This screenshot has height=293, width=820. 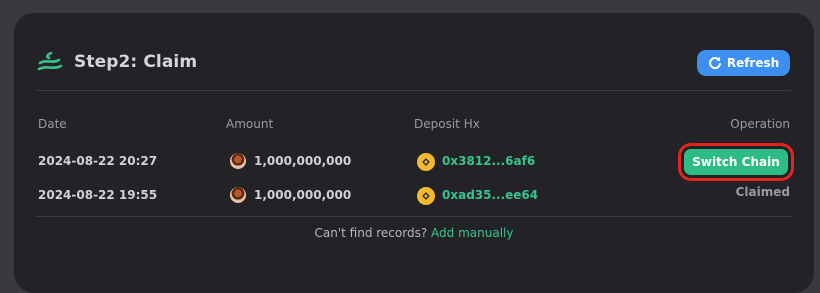 I want to click on refresh-icon, so click(x=714, y=63).